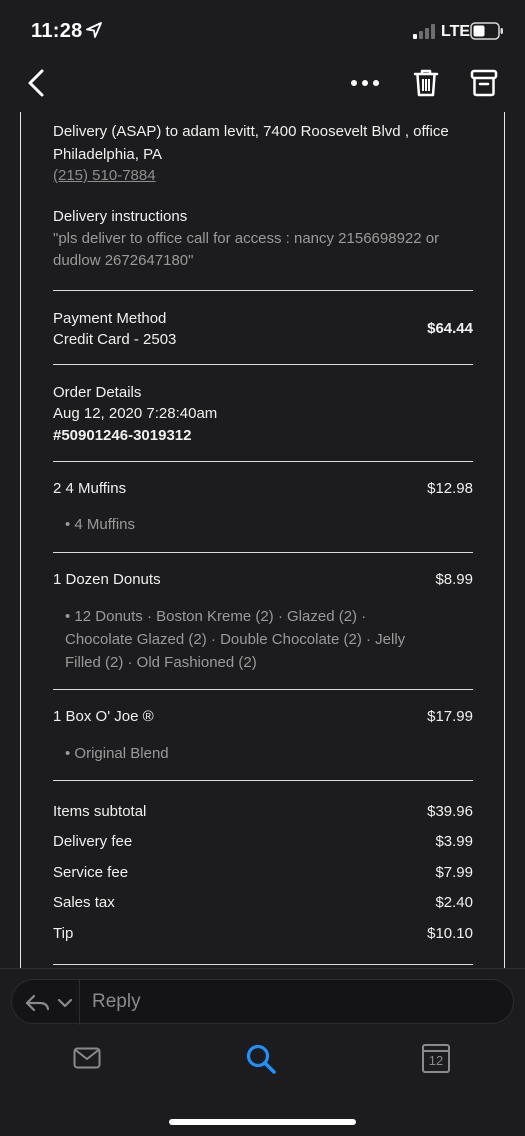 This screenshot has height=1136, width=525. What do you see at coordinates (84, 902) in the screenshot?
I see `summary-label: Sales tax` at bounding box center [84, 902].